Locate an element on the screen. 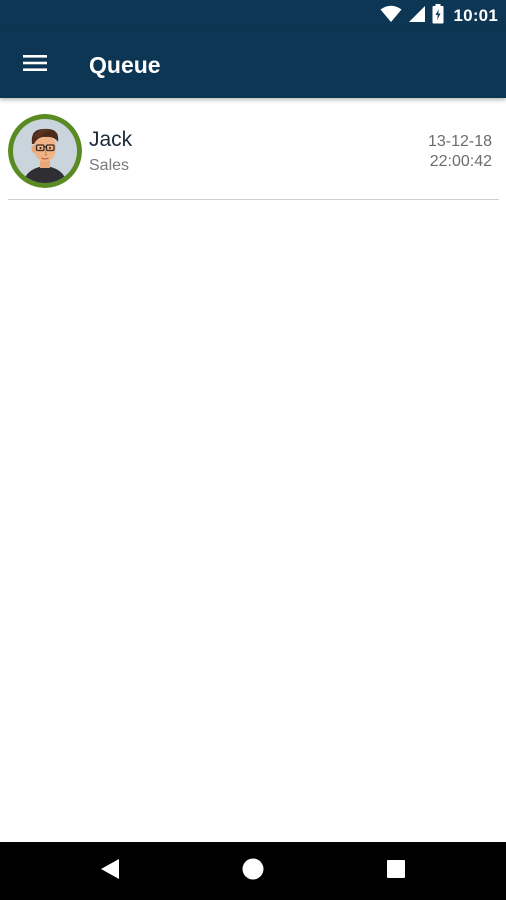 This screenshot has height=900, width=506. hamburger-menu-icon is located at coordinates (35, 65).